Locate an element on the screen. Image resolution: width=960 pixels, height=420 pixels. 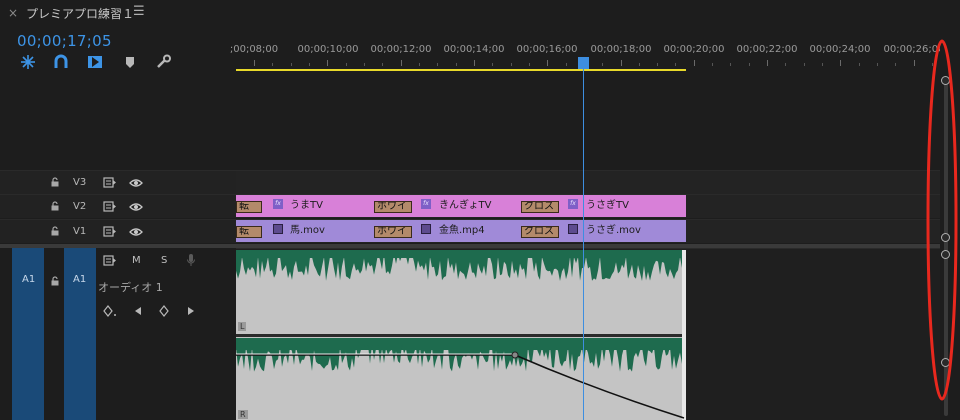
playhead-handle is located at coordinates (583, 63).